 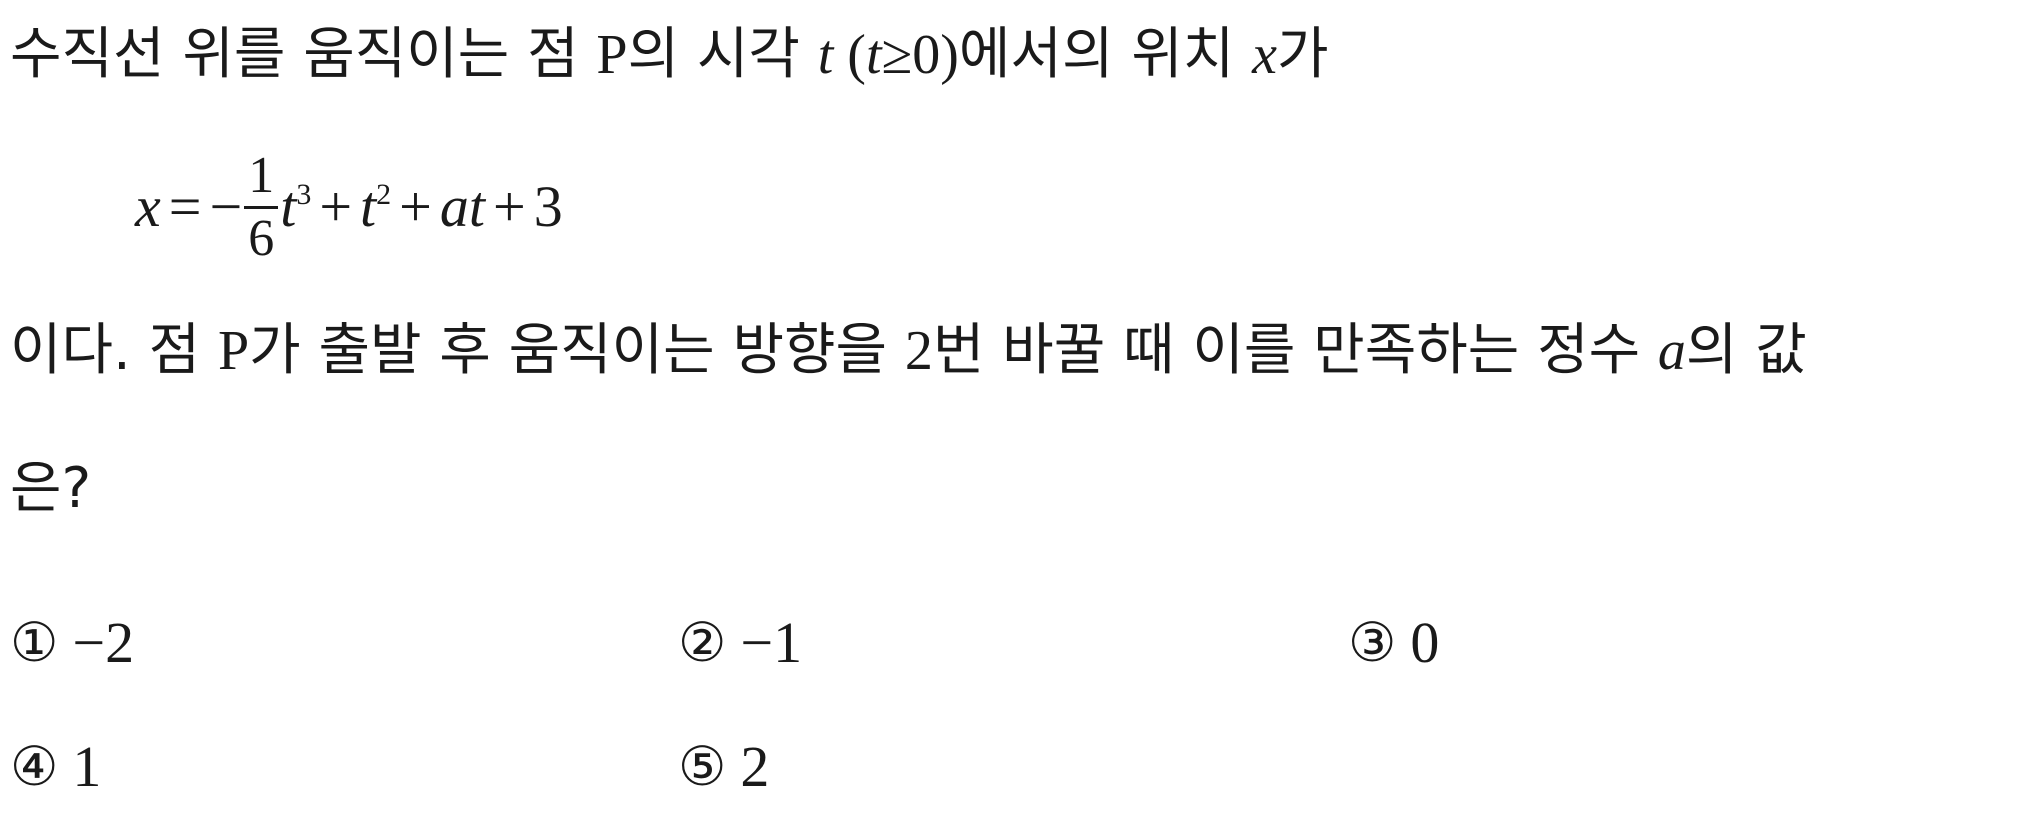 I want to click on answer-choice-1: ① −2, so click(x=72, y=643).